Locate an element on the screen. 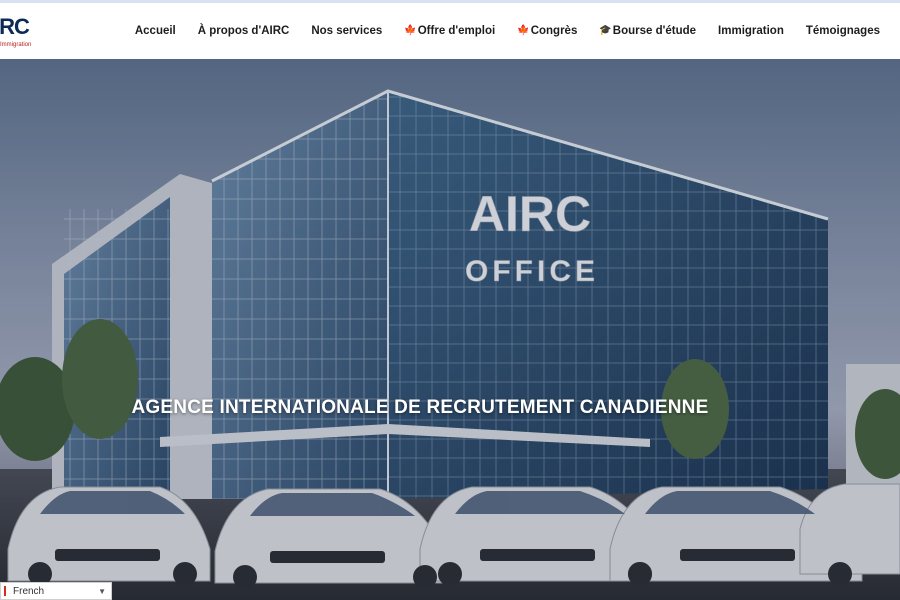 The image size is (900, 600). nav-label: Accueil is located at coordinates (155, 31).